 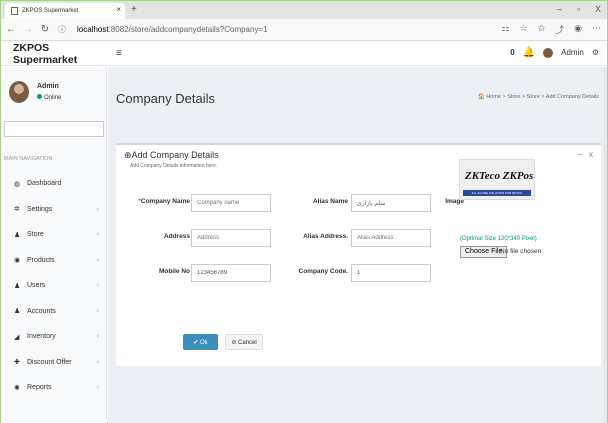 I want to click on sidebar-item-products: ◉ Products ‹, so click(x=54, y=261).